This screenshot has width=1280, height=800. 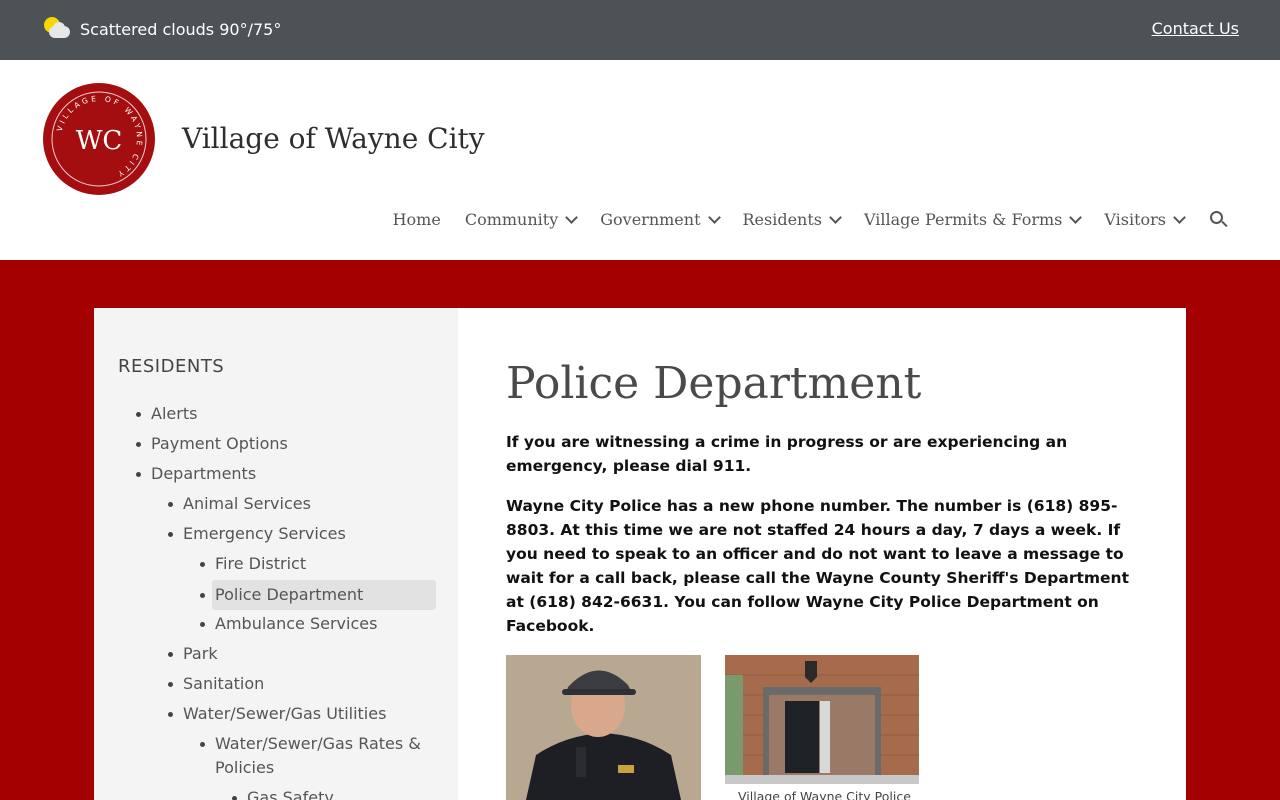 I want to click on top-bar: Scattered clouds 90°/75° Contact Us, so click(x=640, y=30).